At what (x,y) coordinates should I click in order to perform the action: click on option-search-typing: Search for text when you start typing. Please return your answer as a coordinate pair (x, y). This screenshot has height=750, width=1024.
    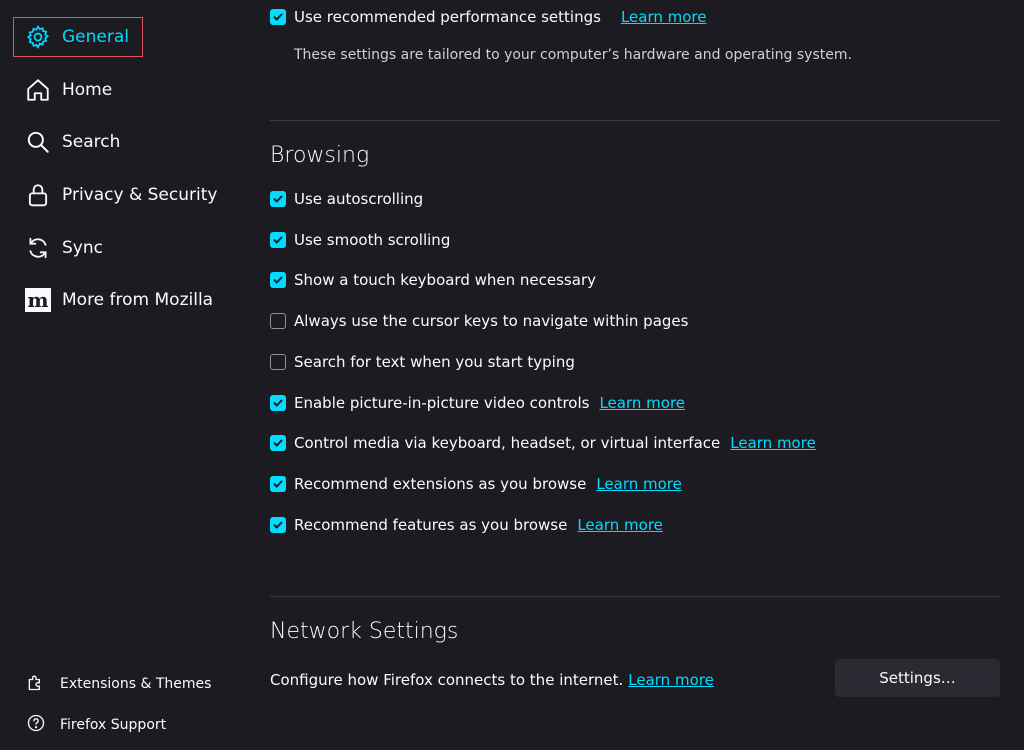
    Looking at the image, I should click on (422, 362).